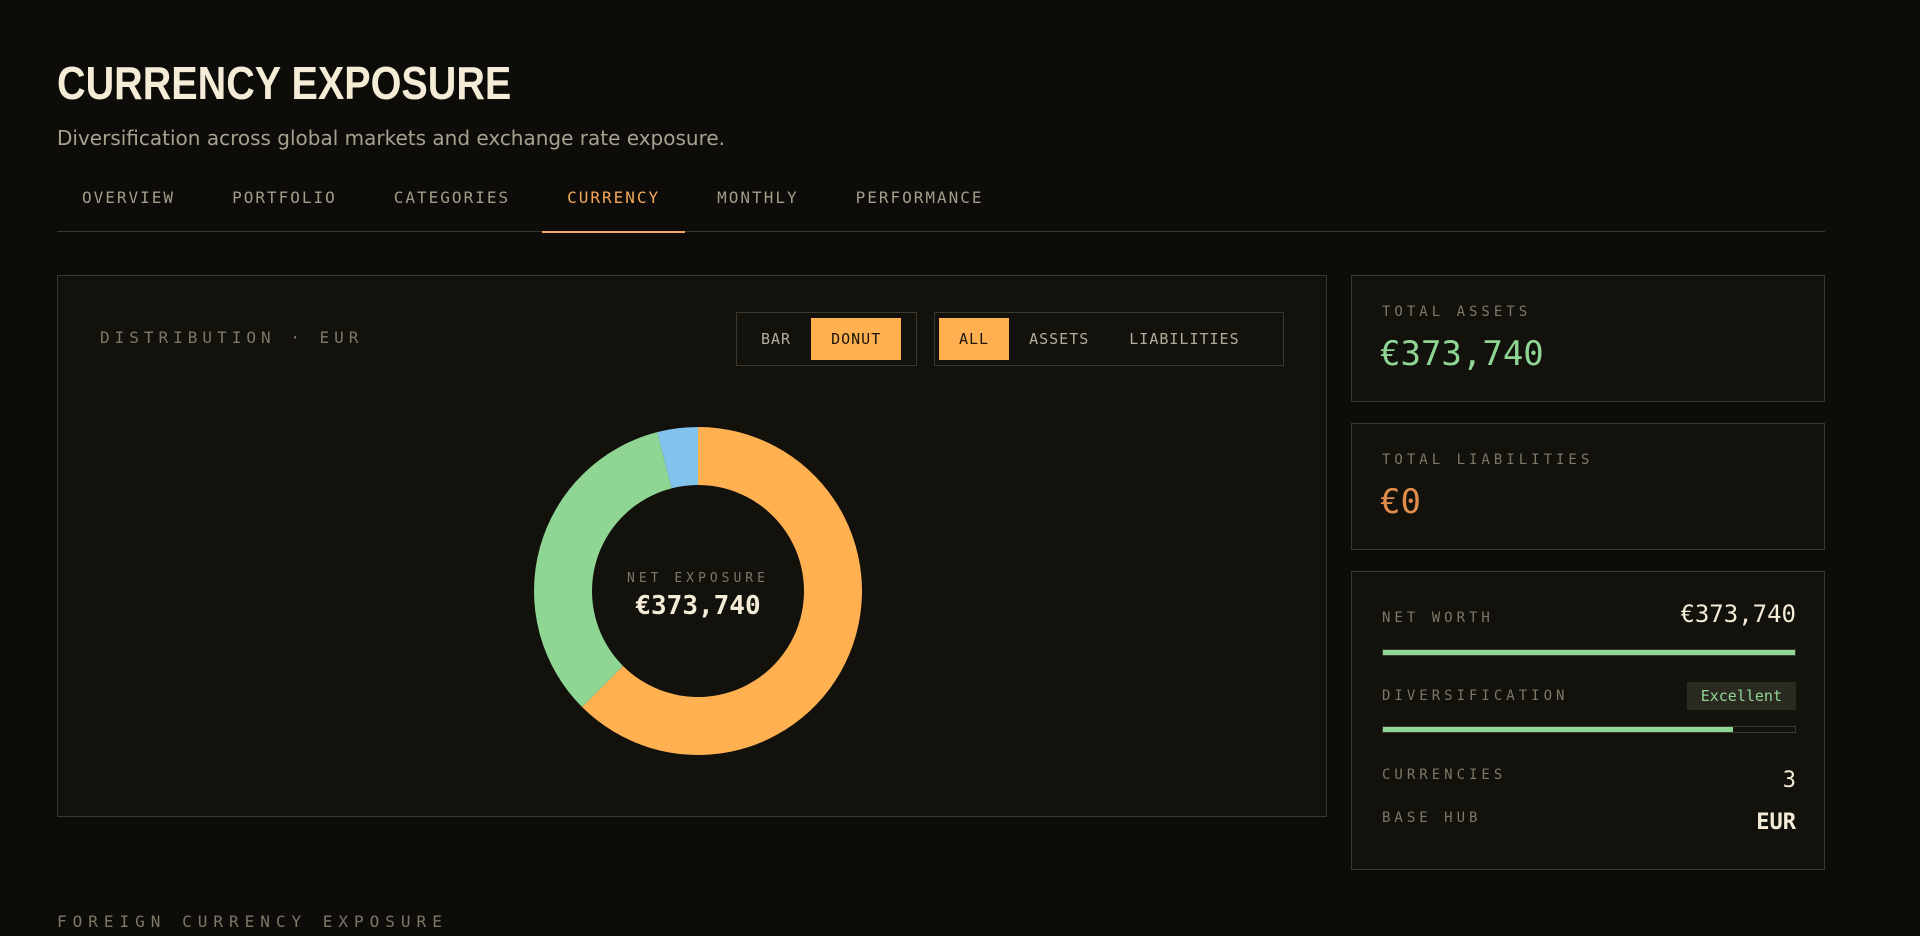  I want to click on tab-portfolio: PORTFOLIO, so click(284, 204).